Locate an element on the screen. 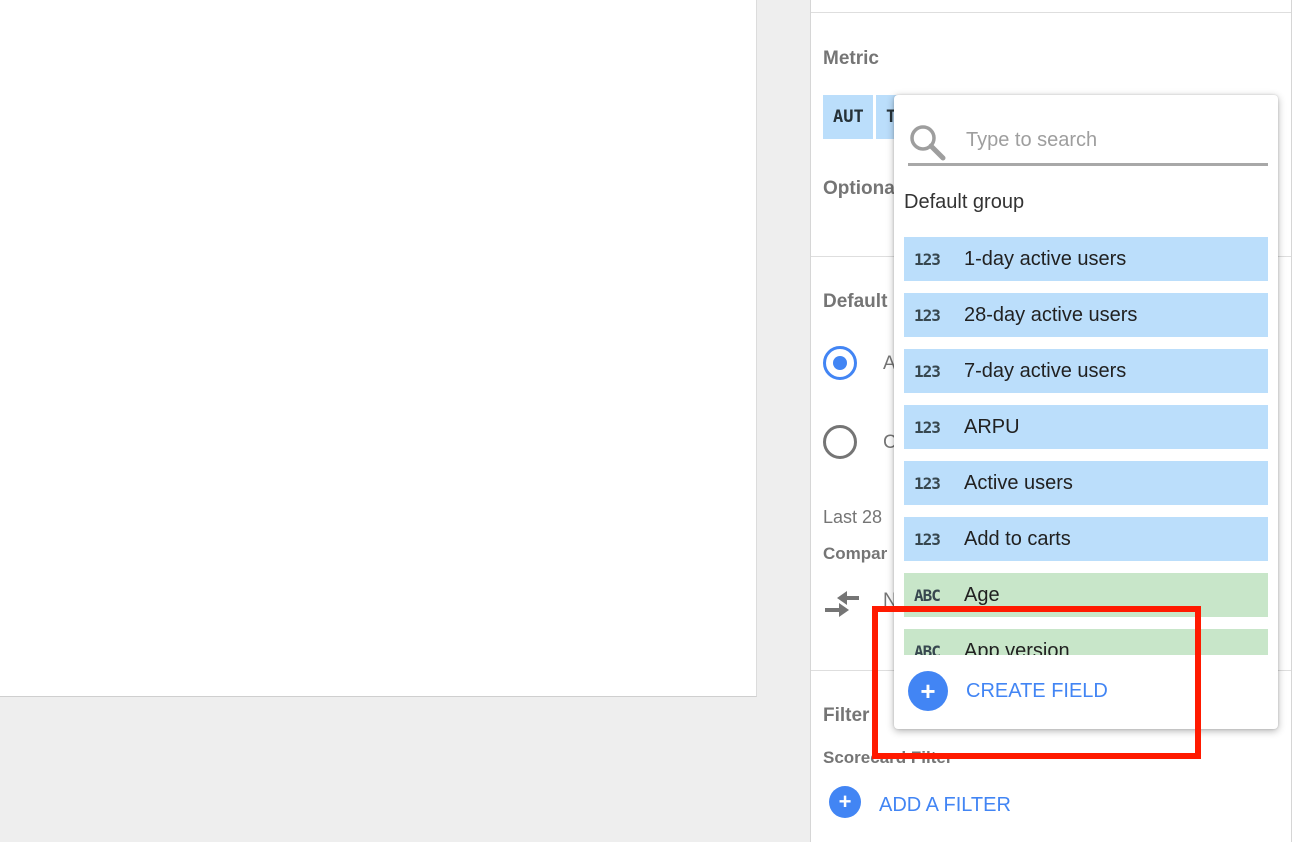 This screenshot has height=842, width=1292. scorecard-filter-label: Scorecard Filter is located at coordinates (888, 757).